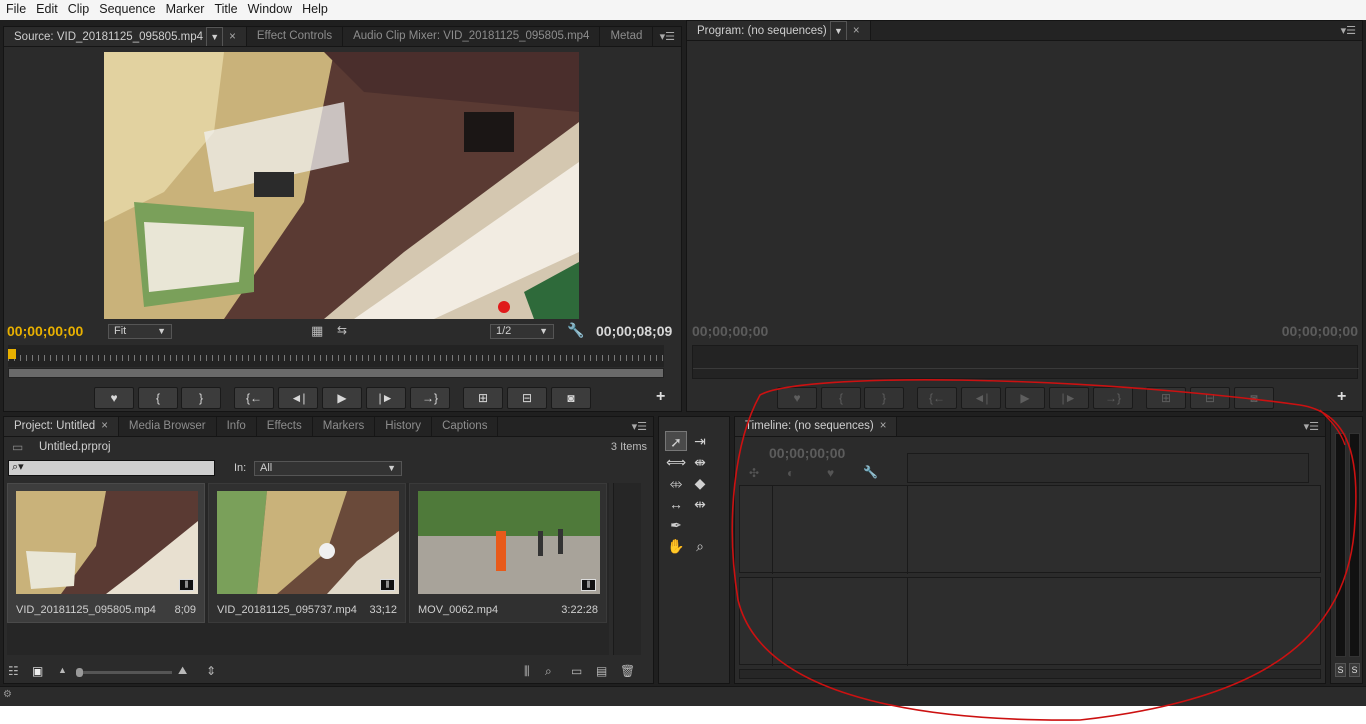 Image resolution: width=1366 pixels, height=724 pixels. What do you see at coordinates (700, 504) in the screenshot?
I see `slide-tool-icon: ⇹` at bounding box center [700, 504].